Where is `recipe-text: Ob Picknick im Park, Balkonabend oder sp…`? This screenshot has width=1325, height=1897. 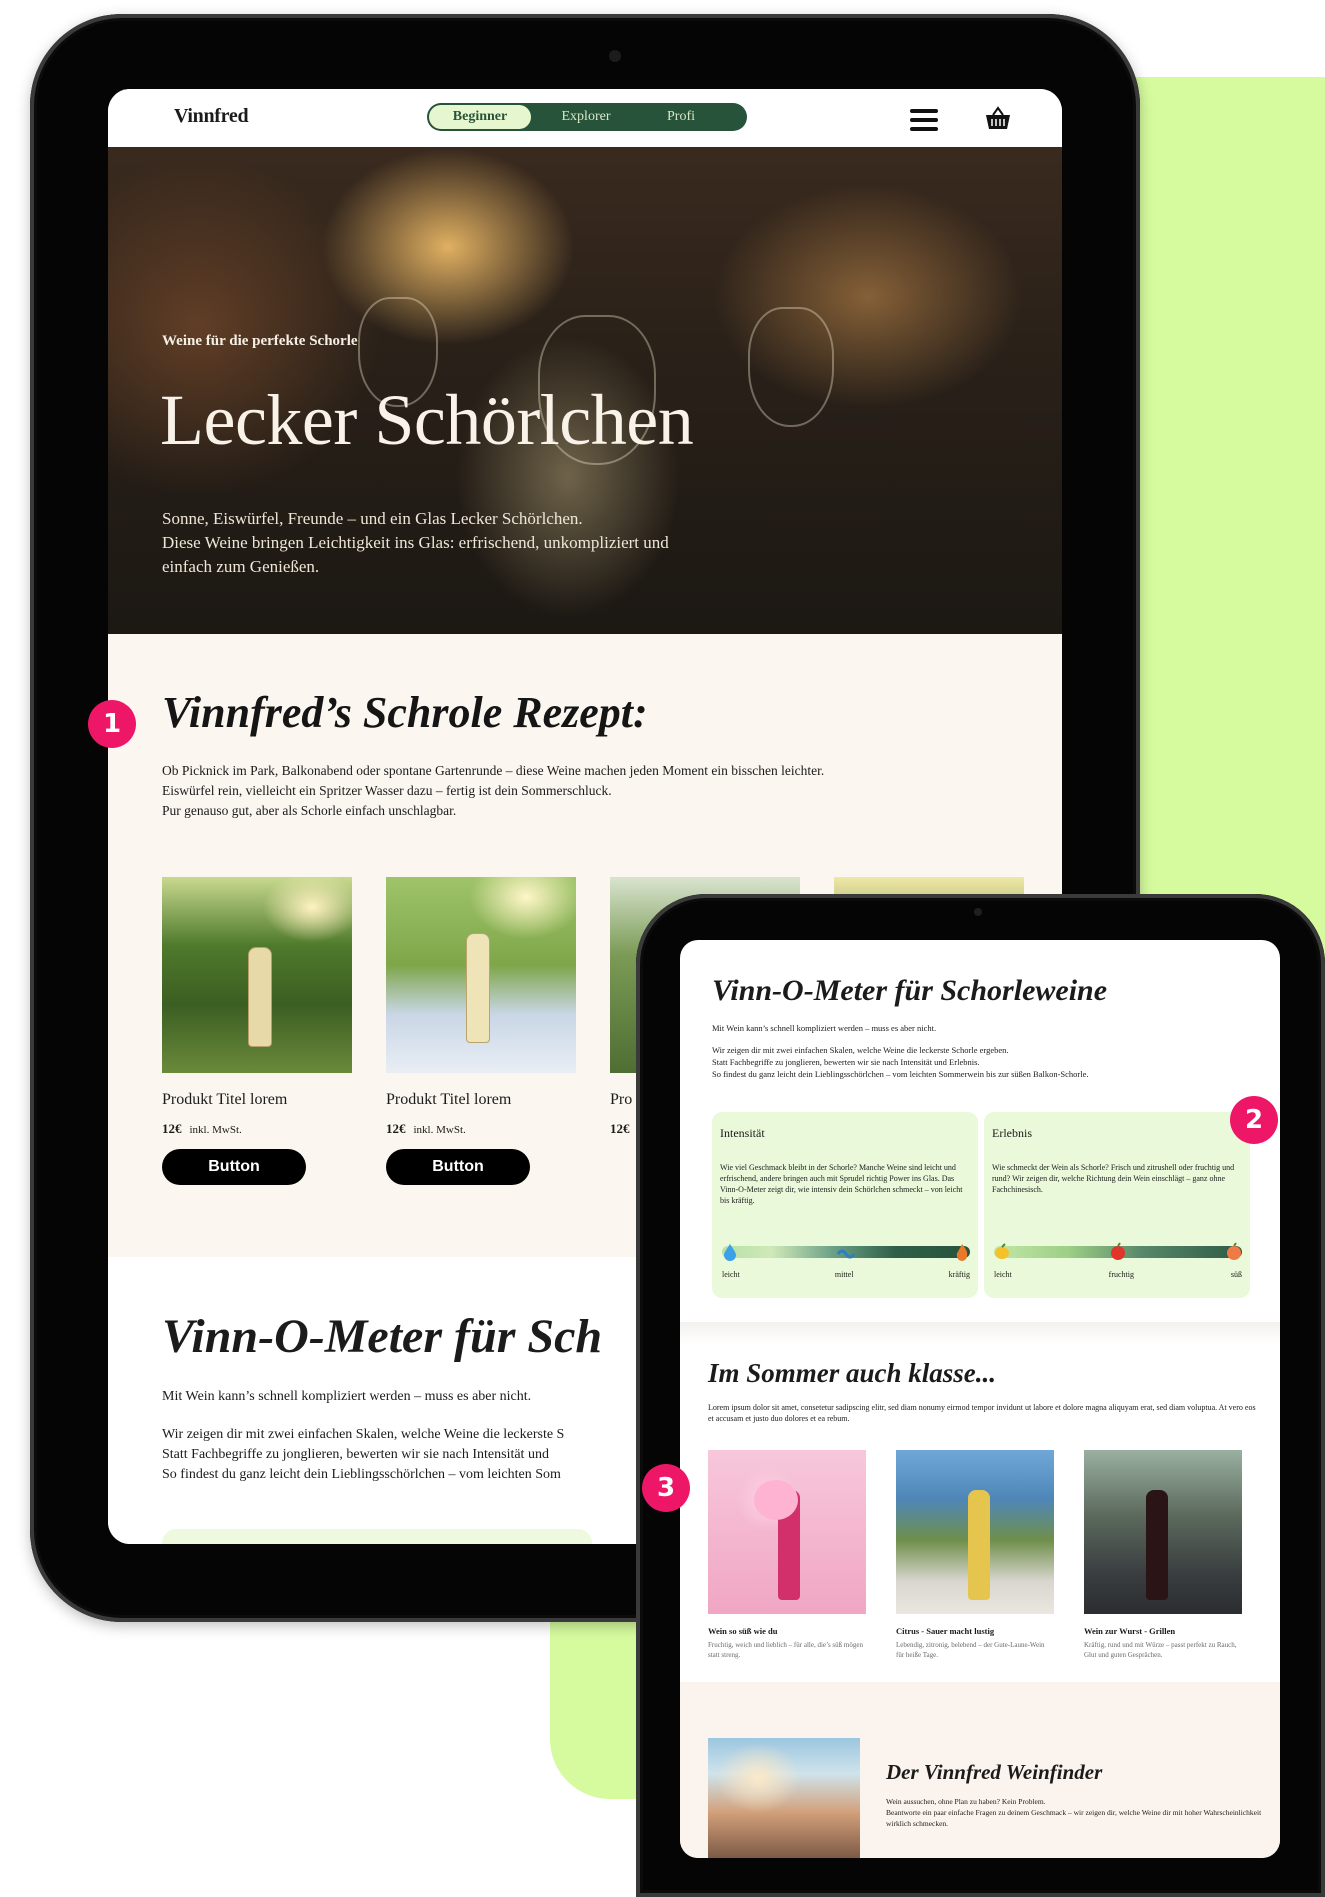 recipe-text: Ob Picknick im Park, Balkonabend oder sp… is located at coordinates (582, 791).